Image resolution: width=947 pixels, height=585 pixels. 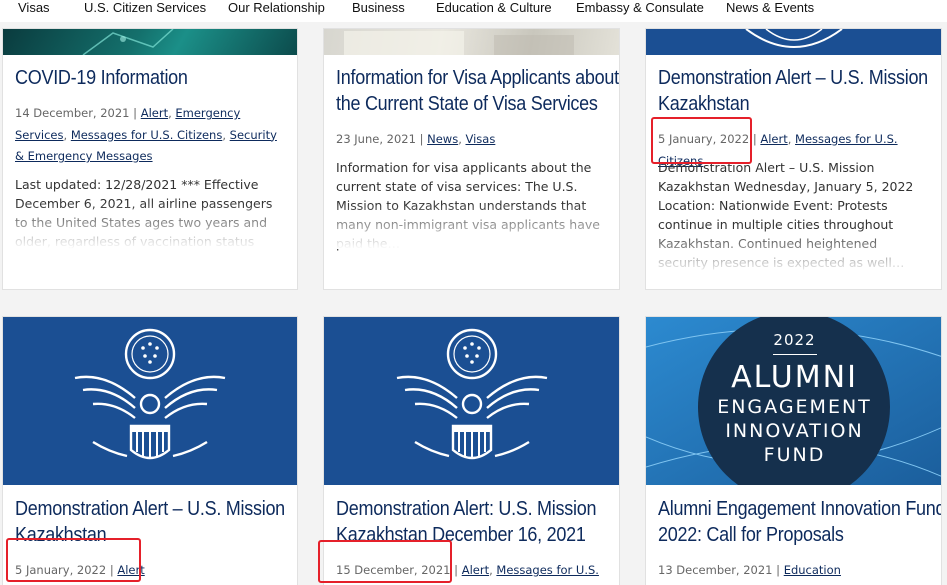 I want to click on card-image: 2022 ALUMNI ENGAGEMENT INNOVATION FUND, so click(x=793, y=401).